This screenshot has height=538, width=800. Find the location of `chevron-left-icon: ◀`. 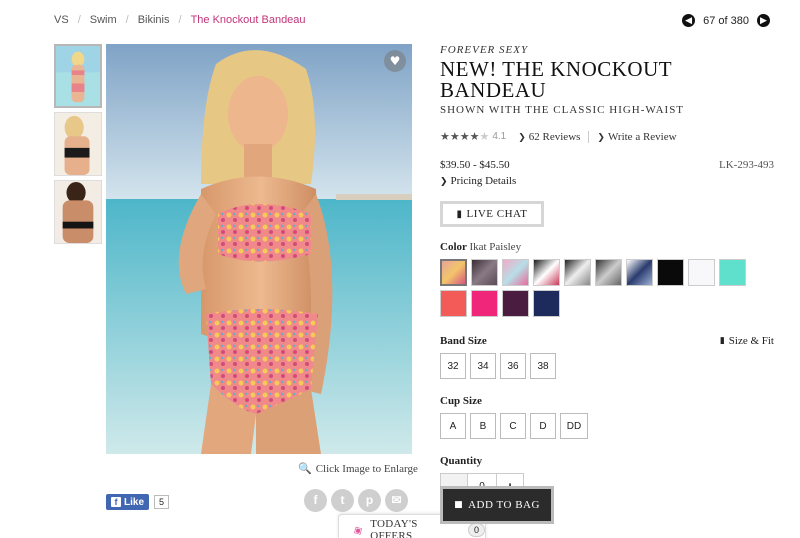

chevron-left-icon: ◀ is located at coordinates (689, 20).